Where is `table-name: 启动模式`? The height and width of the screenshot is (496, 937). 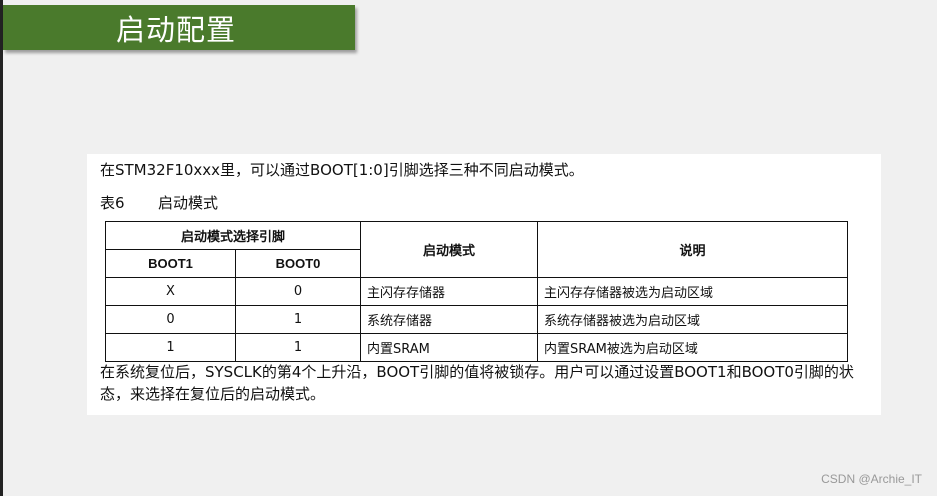 table-name: 启动模式 is located at coordinates (188, 203).